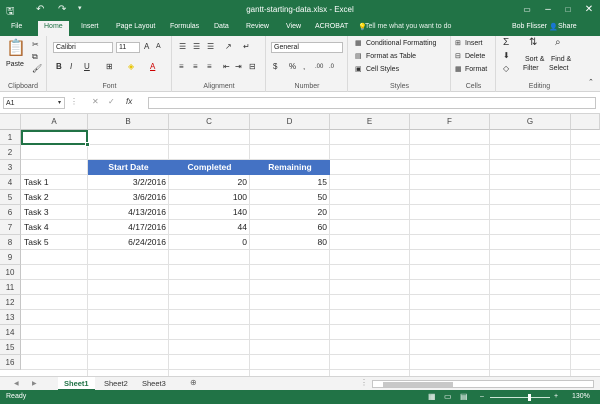 The height and width of the screenshot is (404, 600). What do you see at coordinates (209, 227) in the screenshot?
I see `table-cell: 44` at bounding box center [209, 227].